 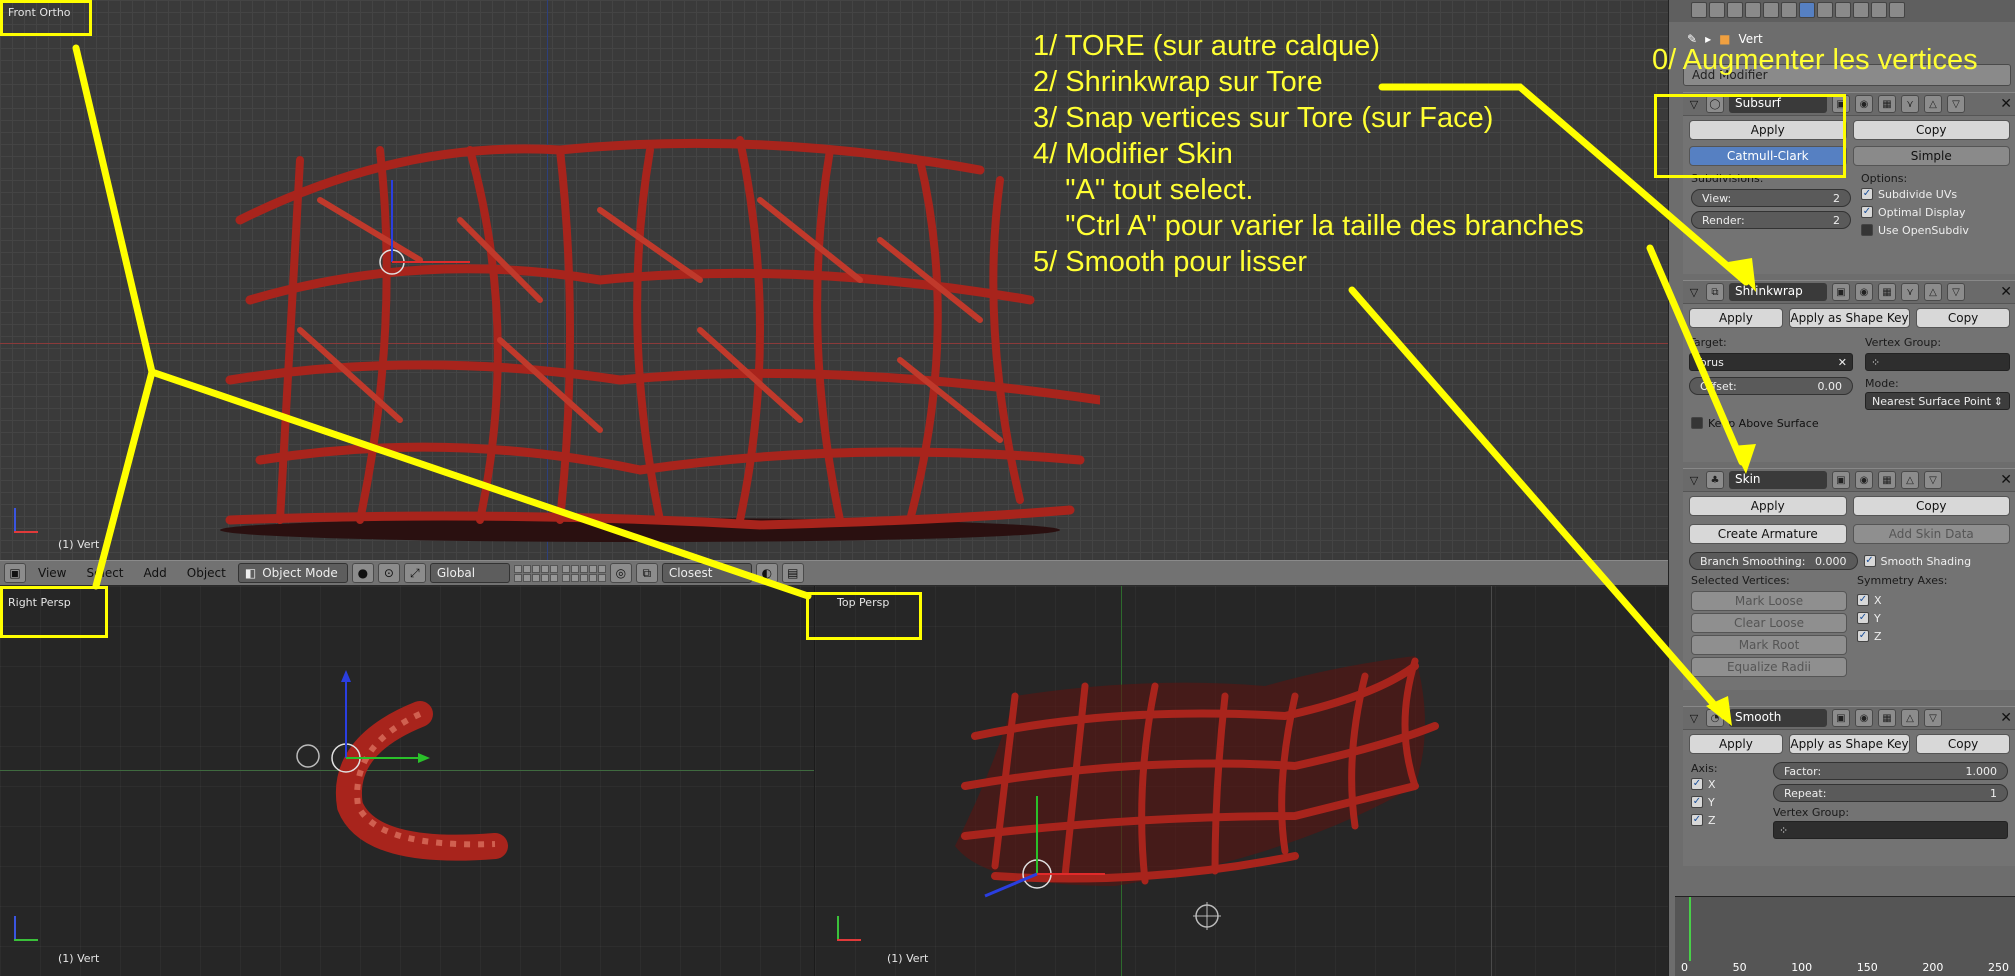 What do you see at coordinates (1845, 936) in the screenshot?
I see `timeline: 0 50 100 150 200 250` at bounding box center [1845, 936].